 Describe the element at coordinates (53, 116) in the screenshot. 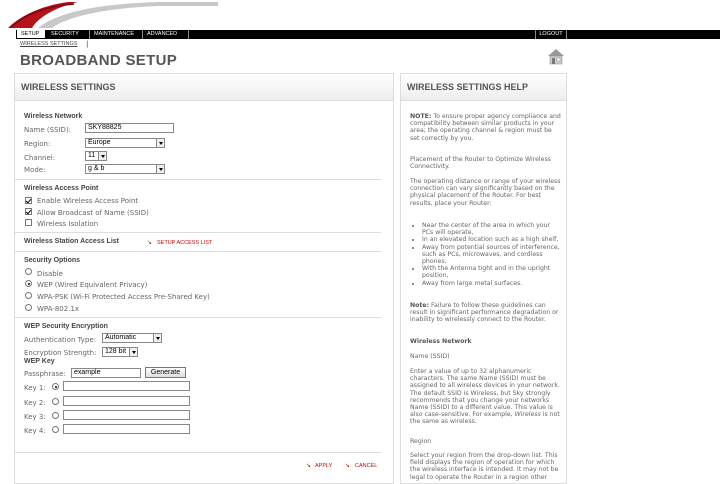

I see `wireless-network-heading: Wireless Network` at that location.